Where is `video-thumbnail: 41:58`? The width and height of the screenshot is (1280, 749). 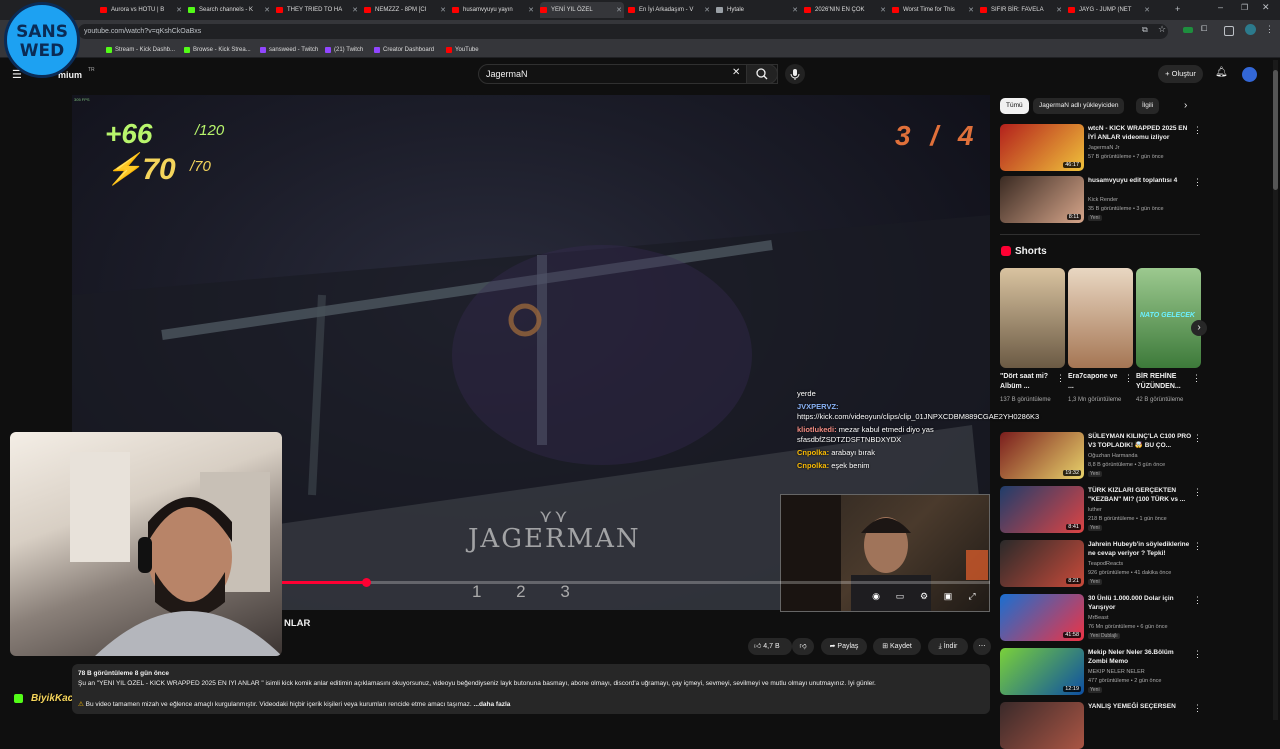 video-thumbnail: 41:58 is located at coordinates (1042, 617).